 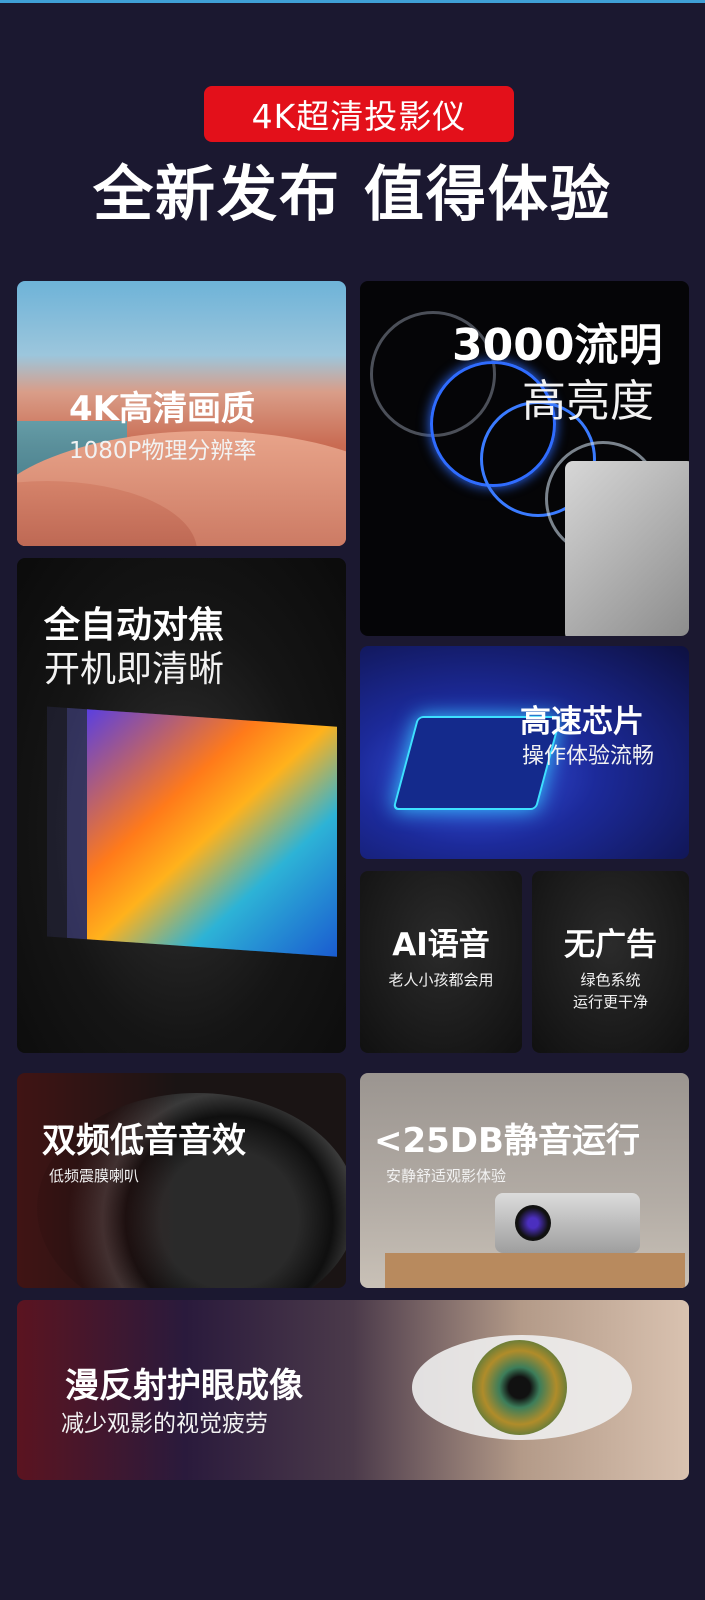 I want to click on noads-subtitle-line1: 绿色系统, so click(x=610, y=980).